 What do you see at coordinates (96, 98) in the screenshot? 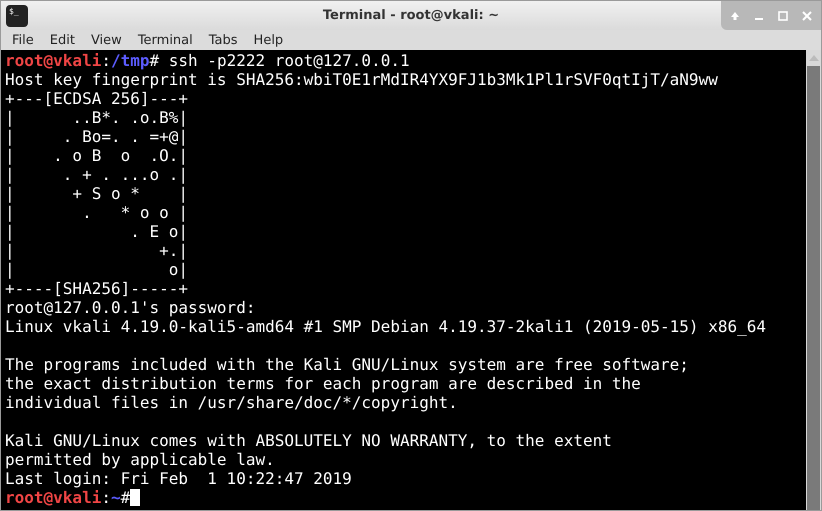
I see `output-line: +---[ECDSA 256]---+` at bounding box center [96, 98].